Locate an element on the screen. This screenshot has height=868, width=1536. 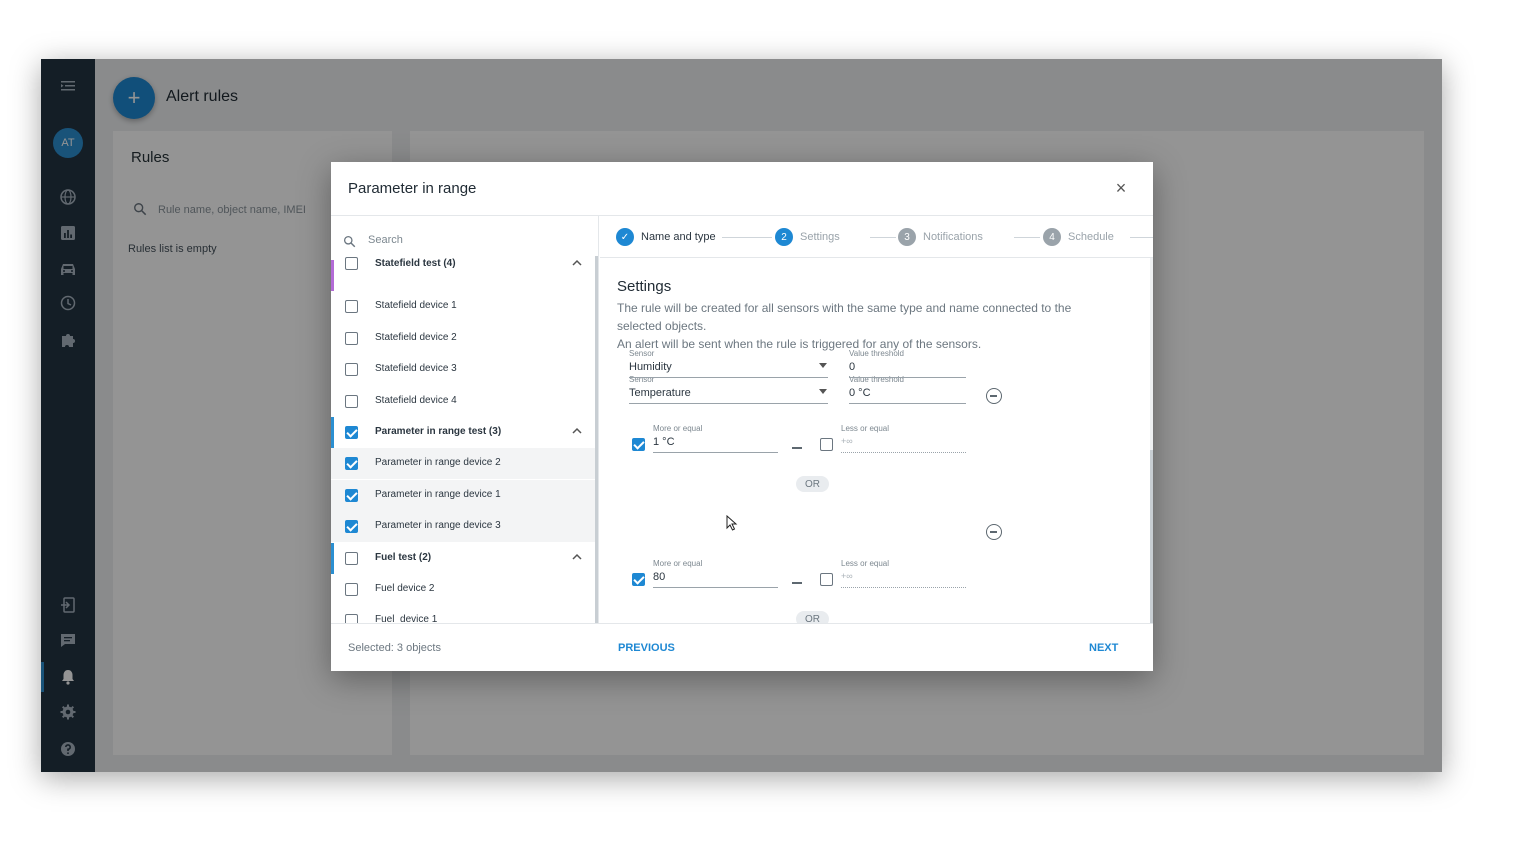
object-row: Fuel device 2 is located at coordinates (463, 589).